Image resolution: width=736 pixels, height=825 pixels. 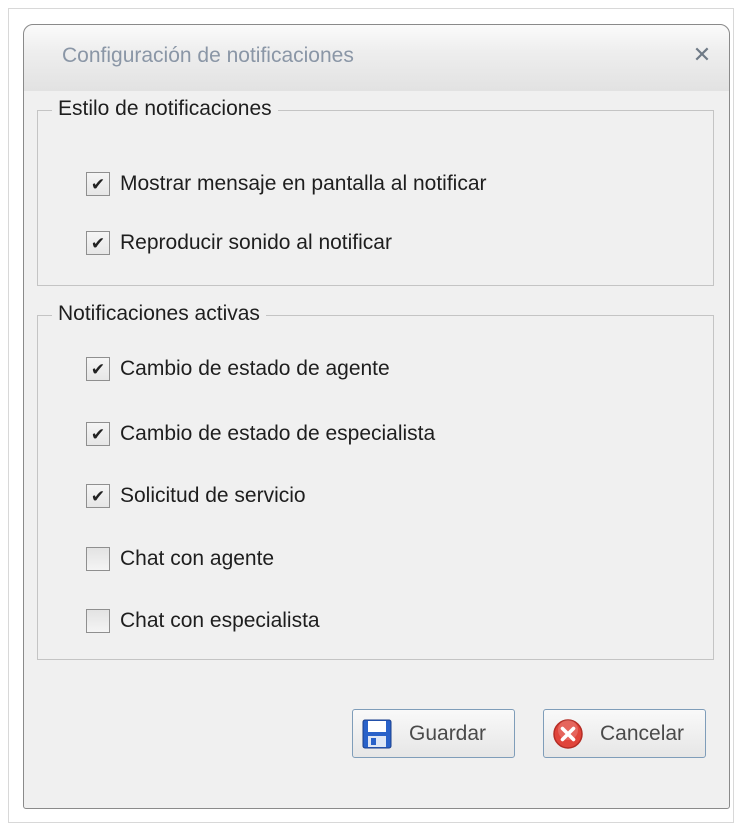 I want to click on checkbox-chat-agent: Chat con agente, so click(x=180, y=559).